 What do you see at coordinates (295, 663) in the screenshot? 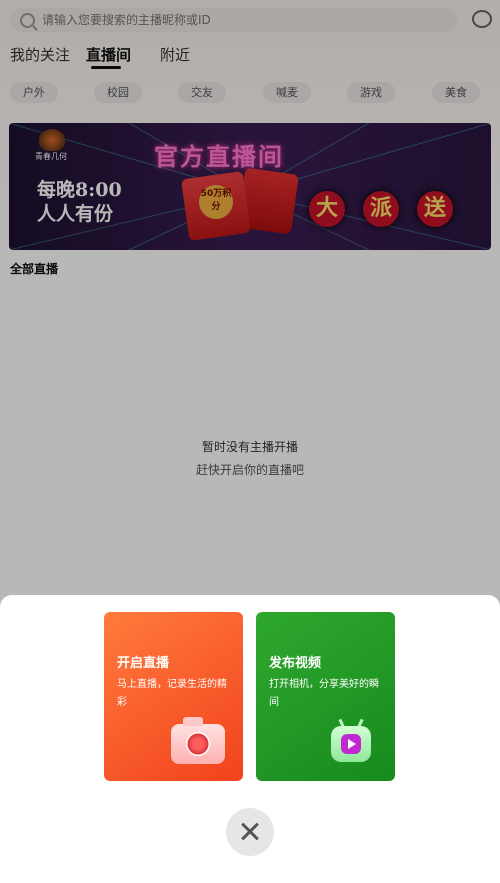
I see `publish-video-title: 发布视频` at bounding box center [295, 663].